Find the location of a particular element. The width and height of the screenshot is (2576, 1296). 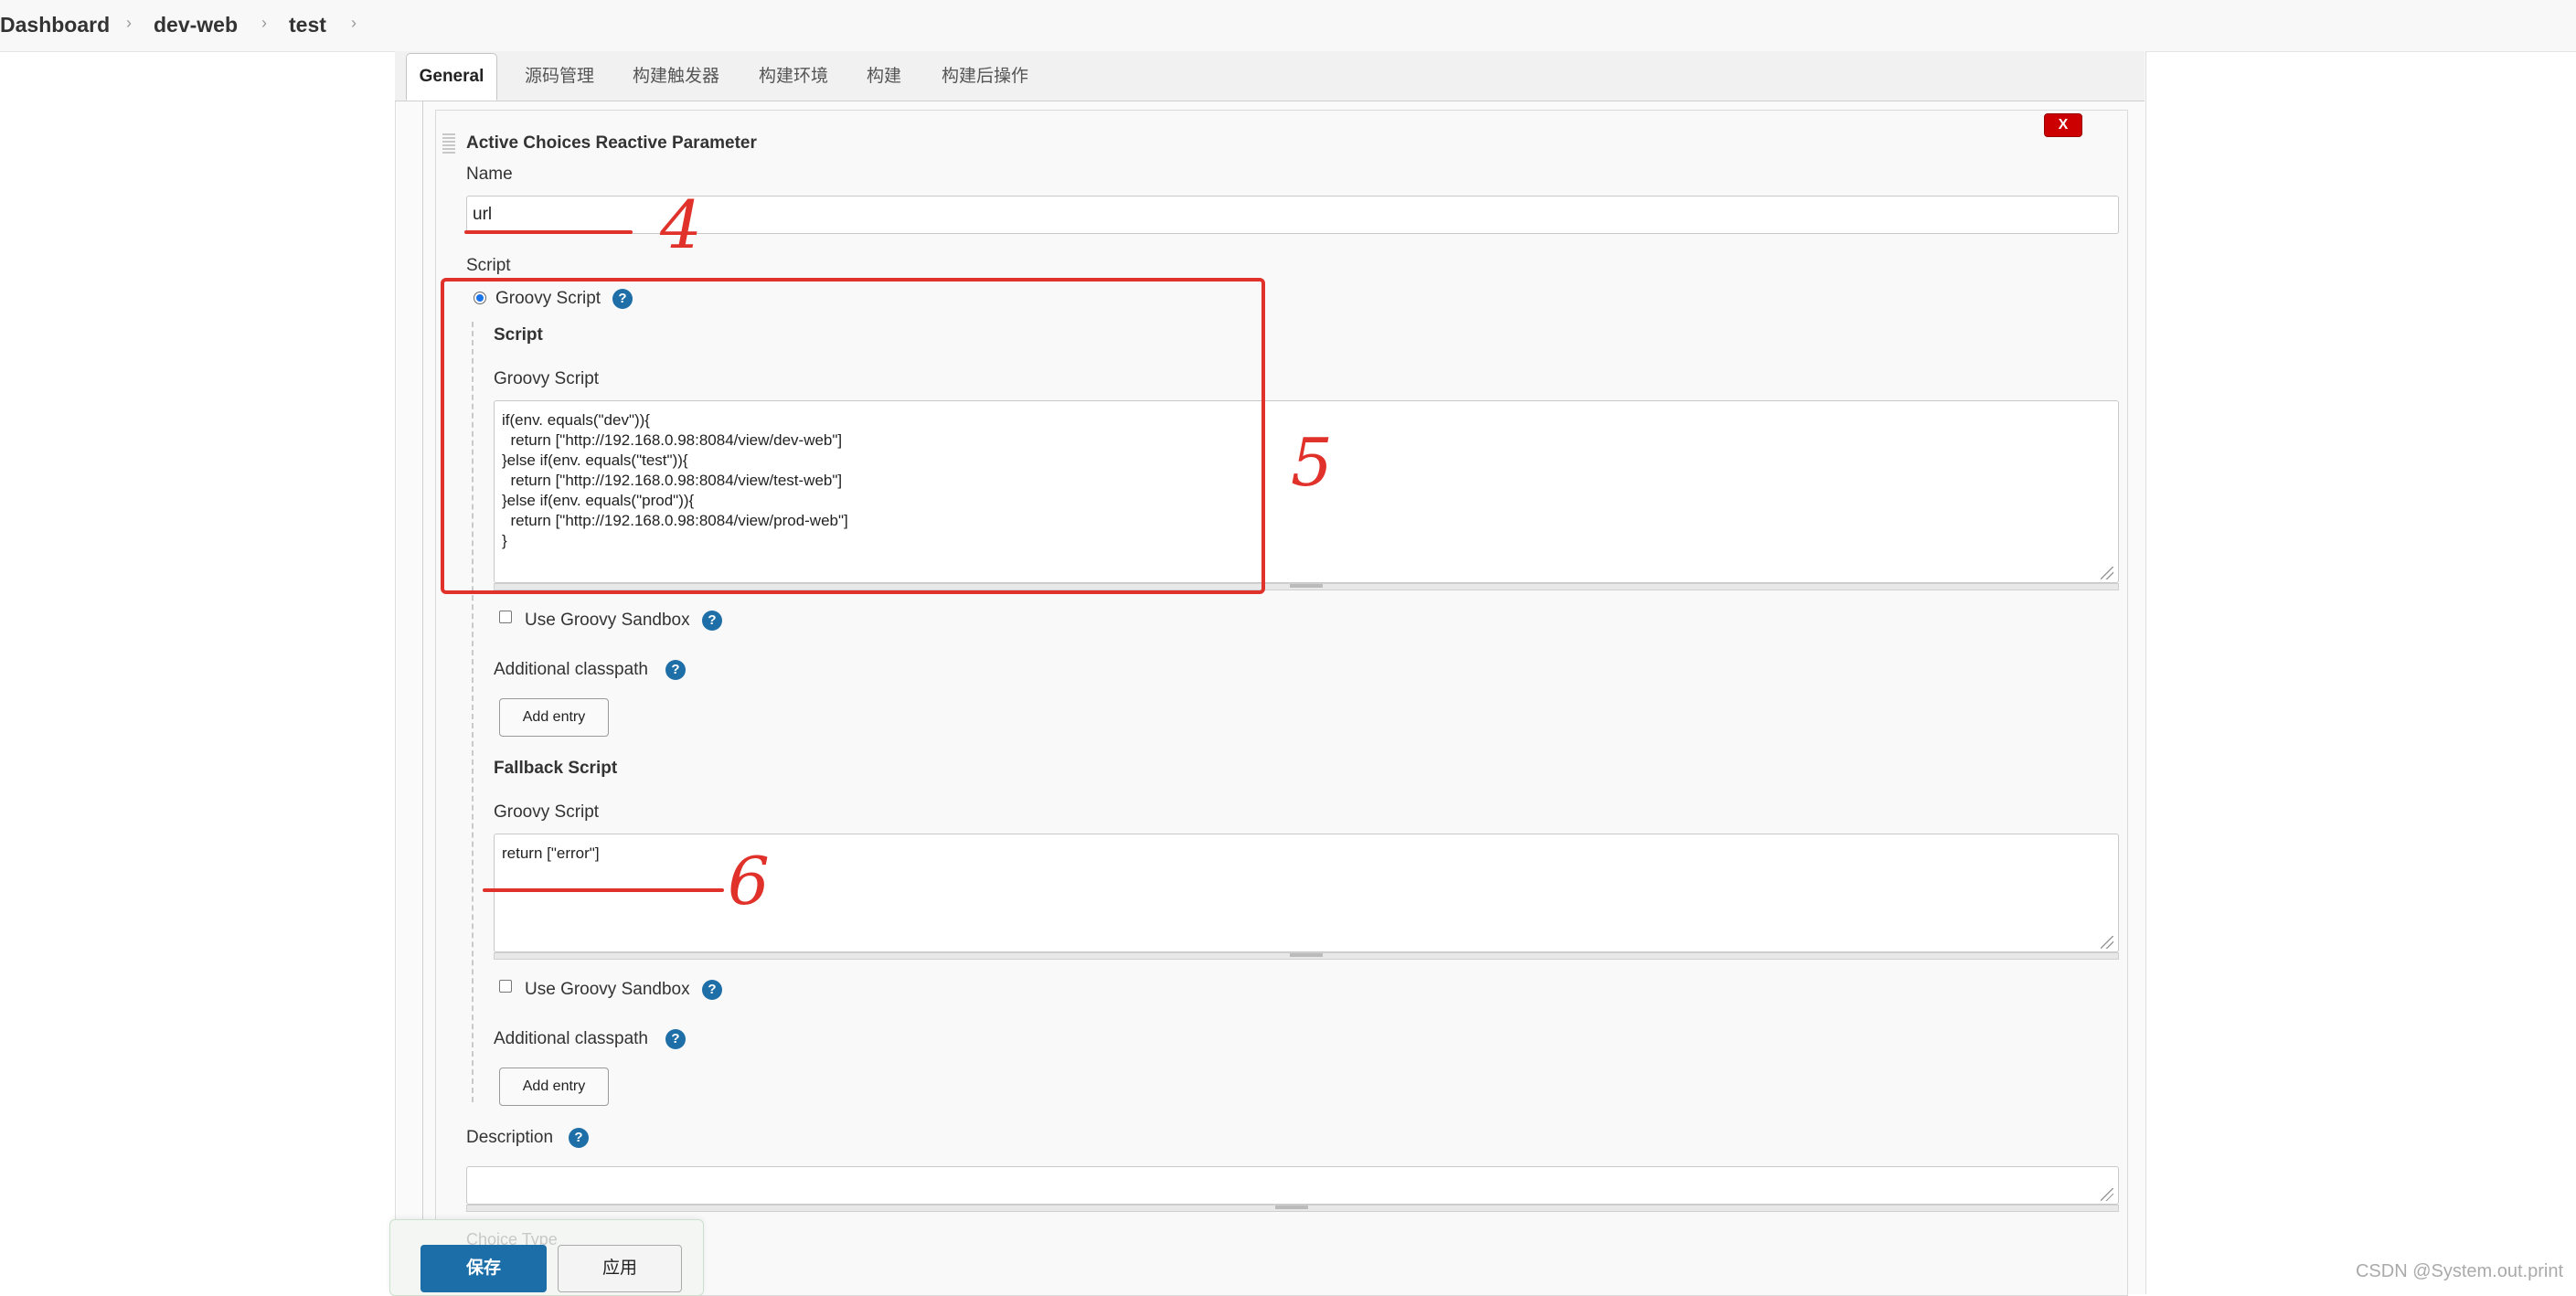

fallback-additional-classpath-label: Additional classpath is located at coordinates (571, 1039).